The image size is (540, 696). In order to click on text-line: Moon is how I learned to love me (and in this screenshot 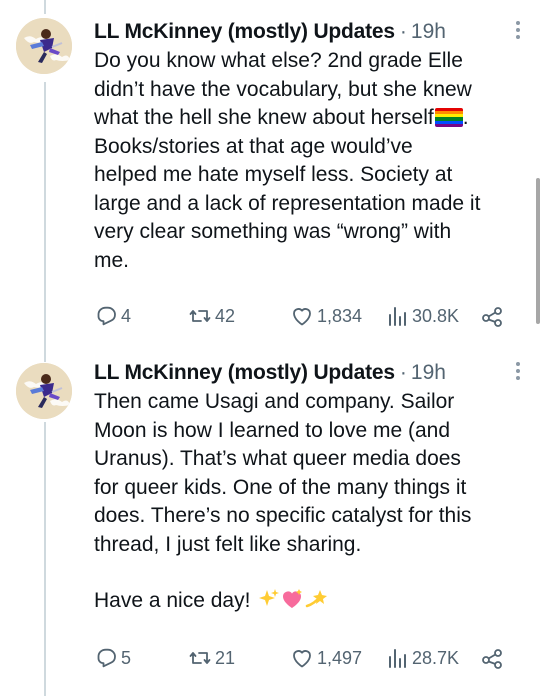, I will do `click(272, 430)`.